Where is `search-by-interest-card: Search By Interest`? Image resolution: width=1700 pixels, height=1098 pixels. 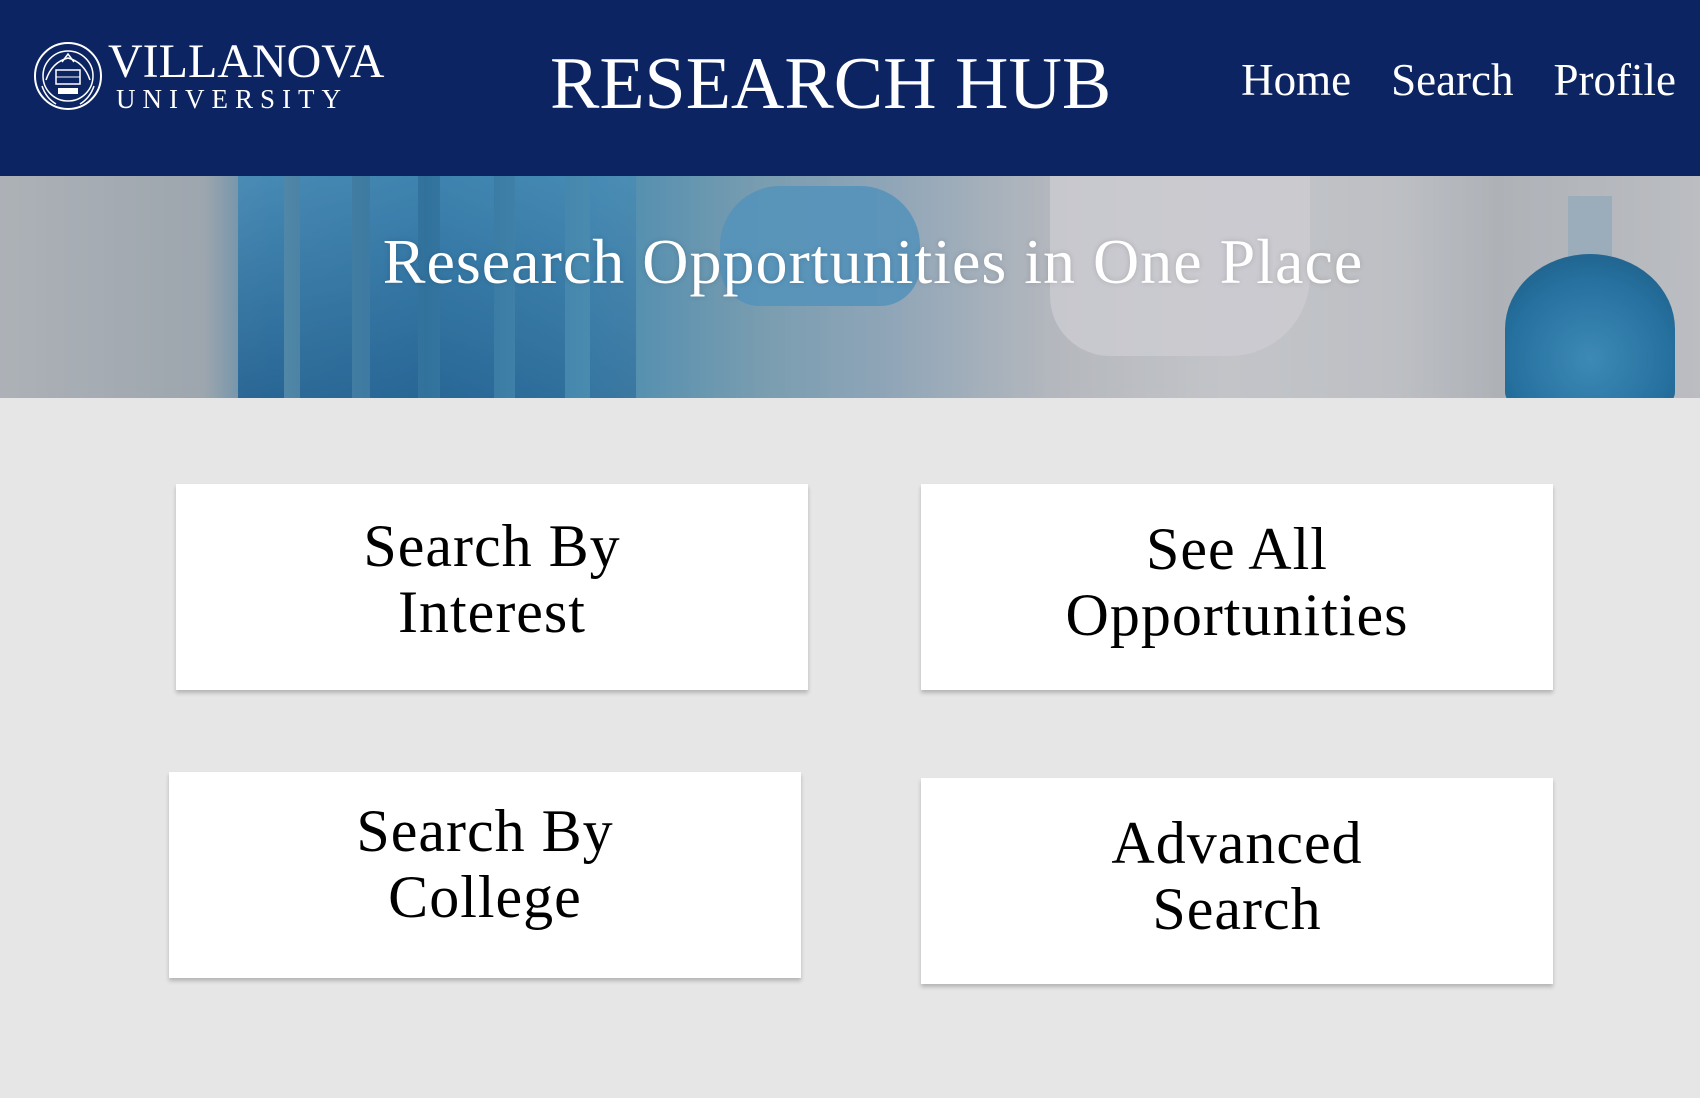
search-by-interest-card: Search By Interest is located at coordinates (492, 587).